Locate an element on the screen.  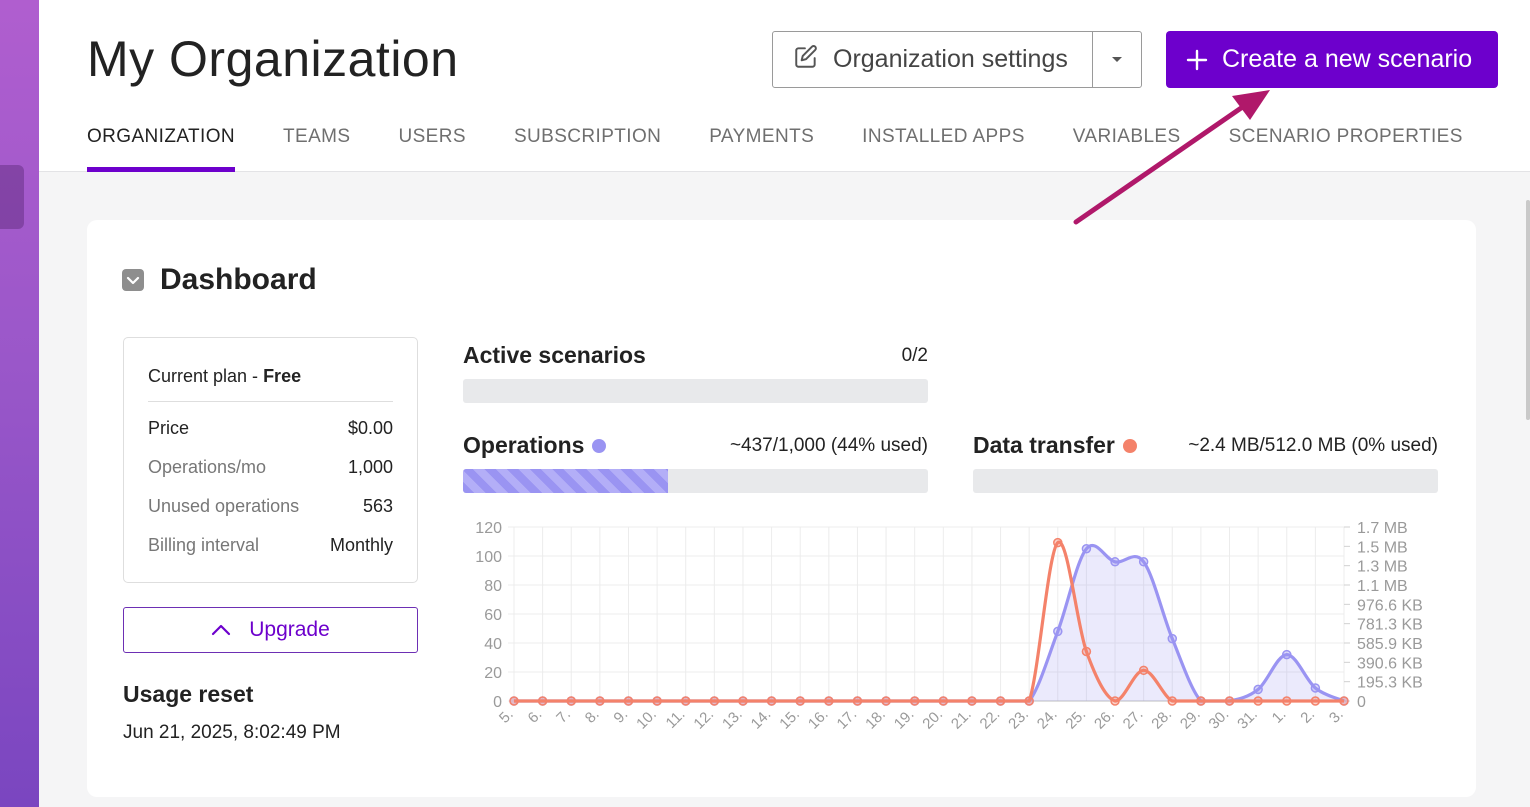
plan-row-key: Operations/mo is located at coordinates (207, 467).